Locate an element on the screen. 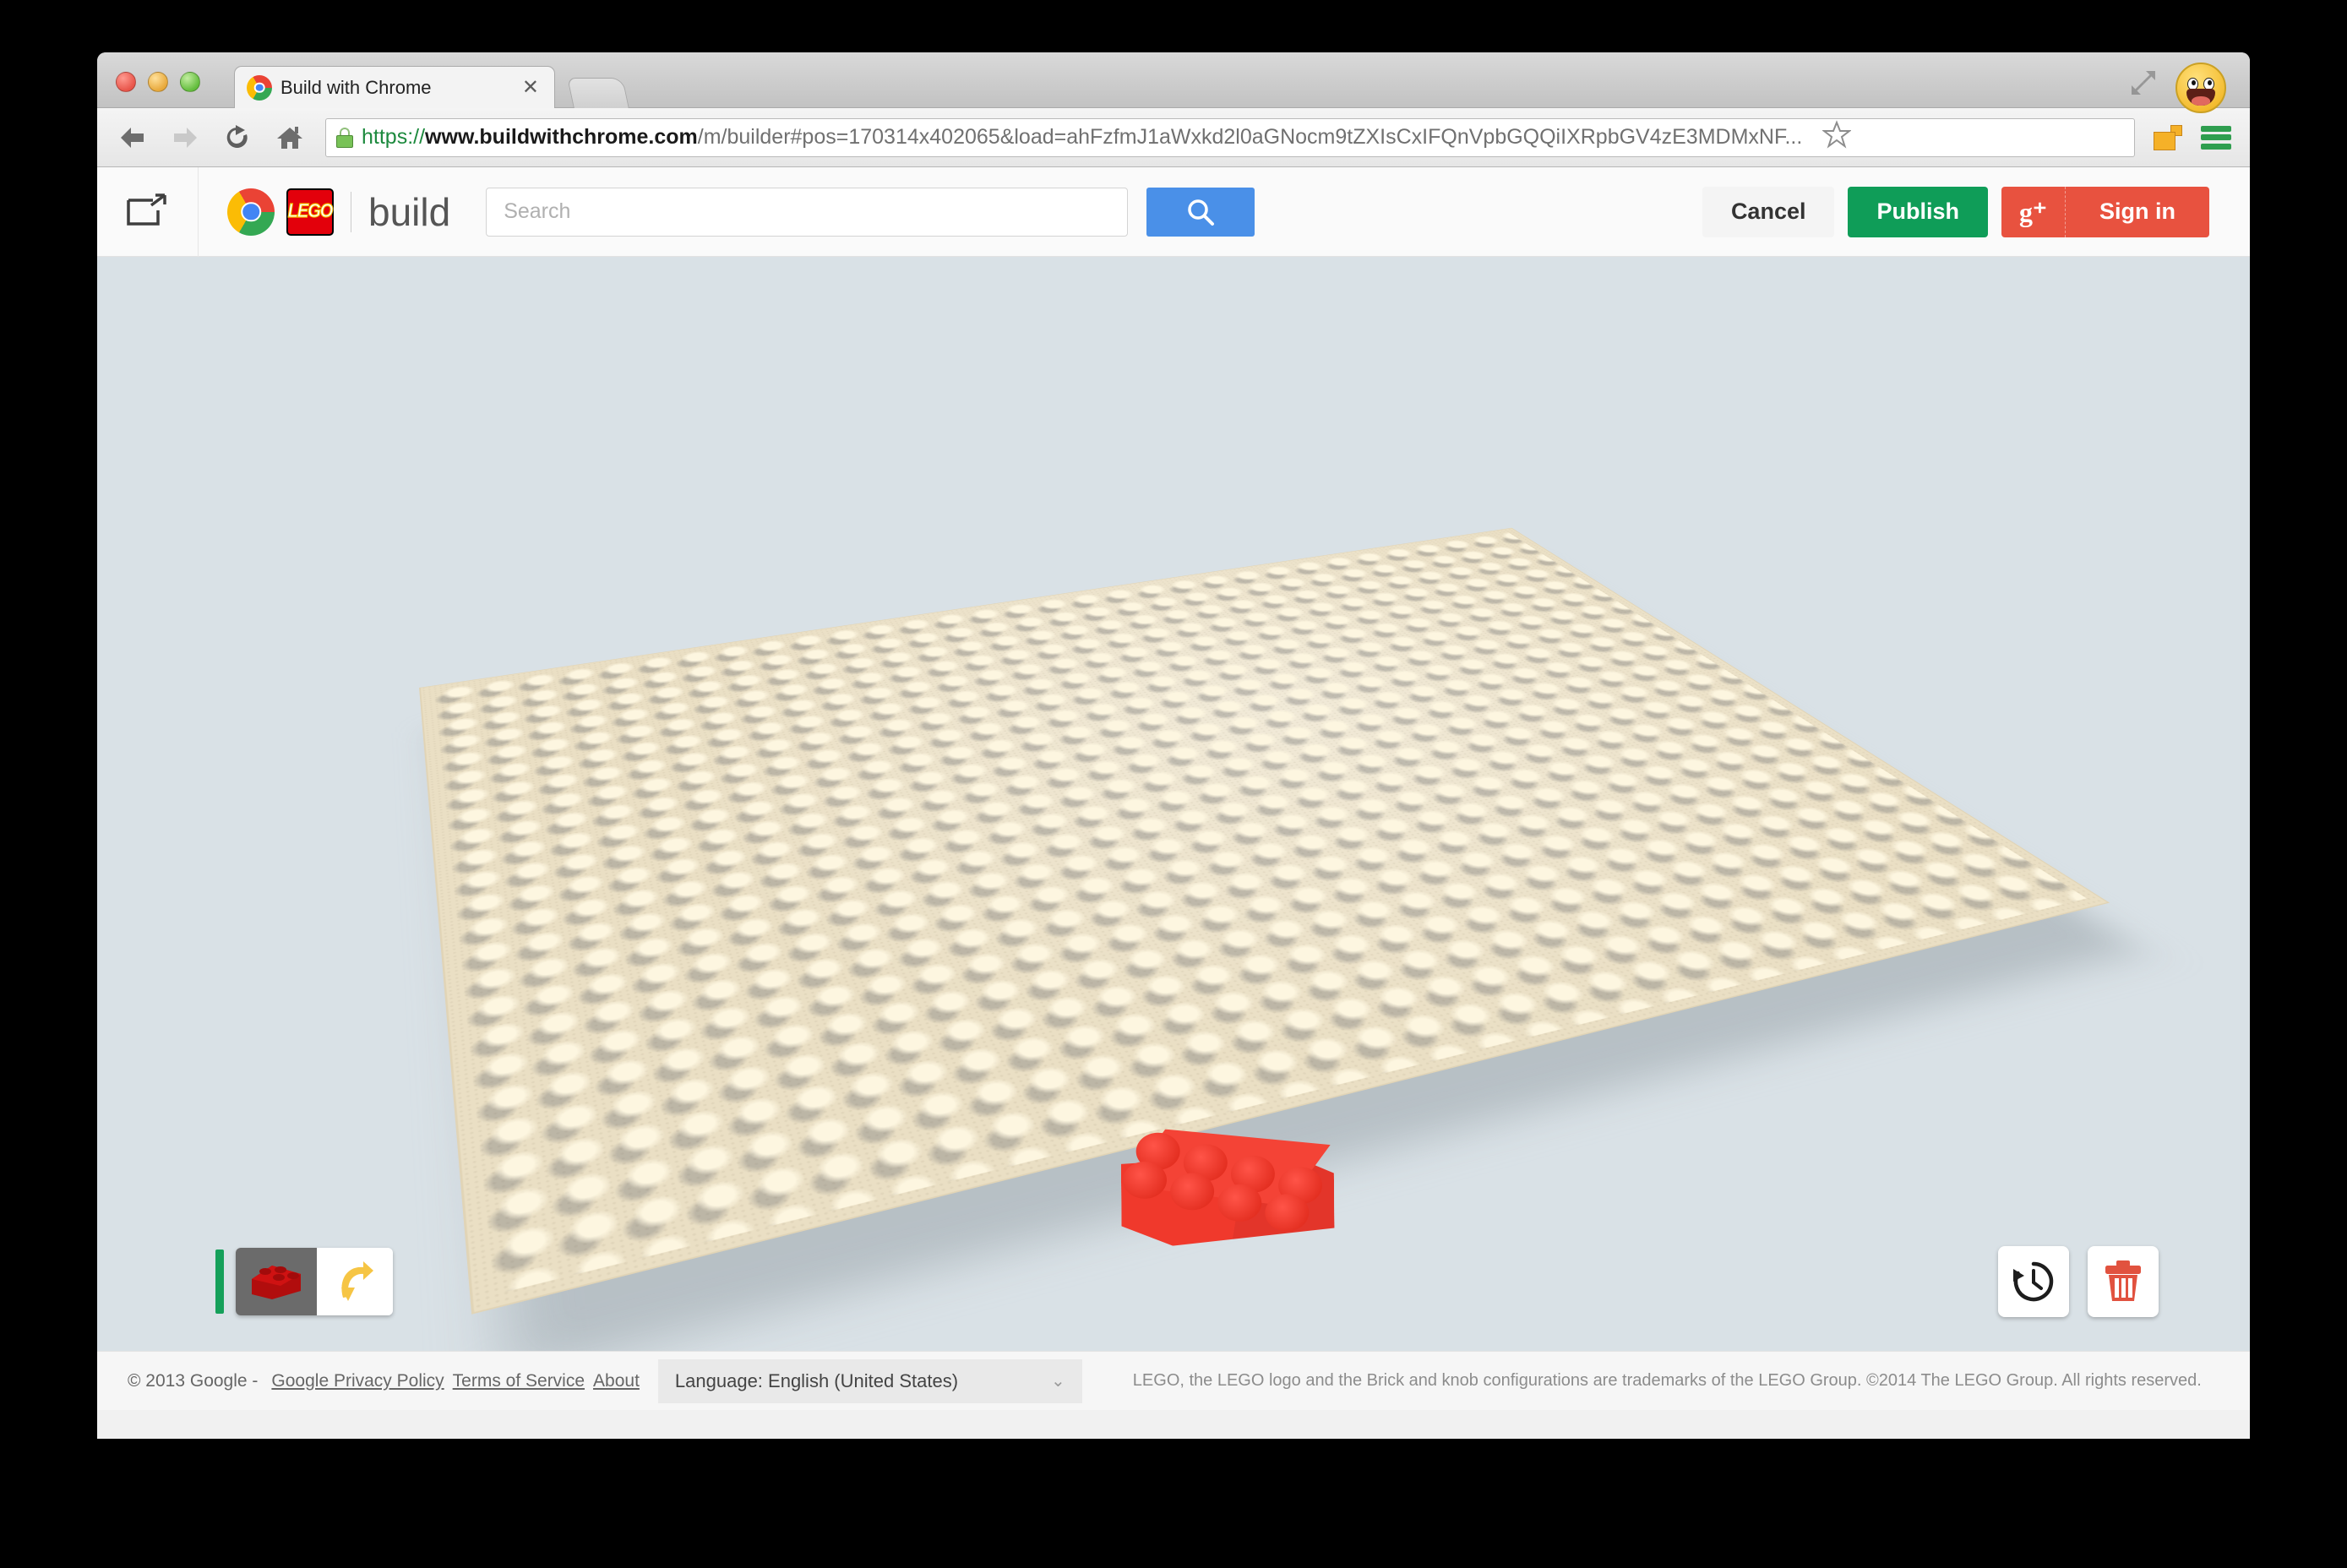 This screenshot has width=2347, height=1568. avatar is located at coordinates (2200, 88).